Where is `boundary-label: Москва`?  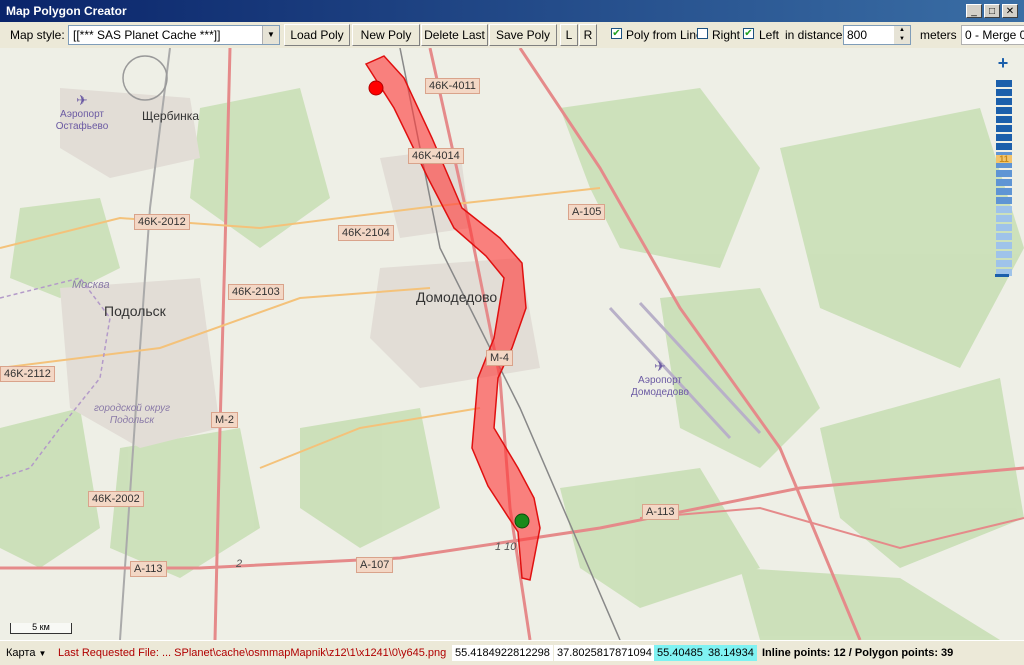
boundary-label: Москва is located at coordinates (91, 285).